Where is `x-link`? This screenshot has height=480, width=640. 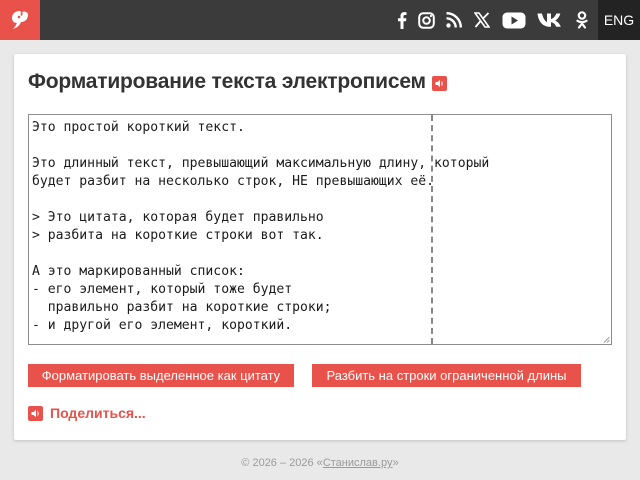 x-link is located at coordinates (482, 20).